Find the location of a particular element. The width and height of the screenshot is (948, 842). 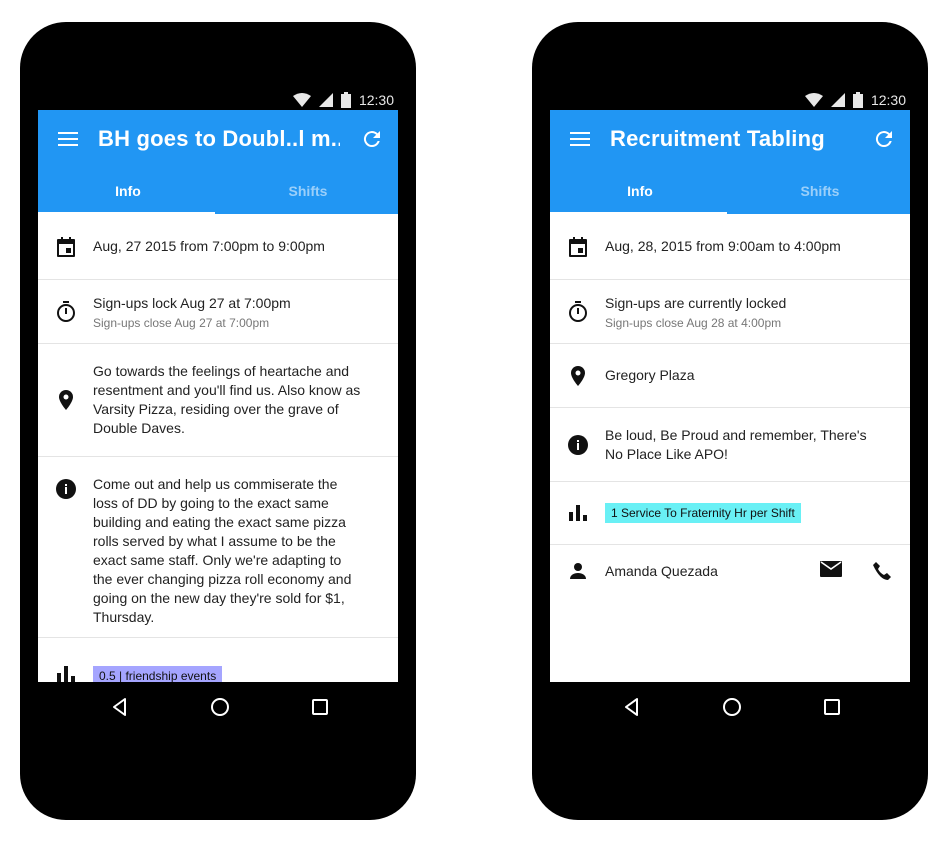

event-datetime: Aug, 27 2015 from 7:00pm to 9:00pm is located at coordinates (209, 246).